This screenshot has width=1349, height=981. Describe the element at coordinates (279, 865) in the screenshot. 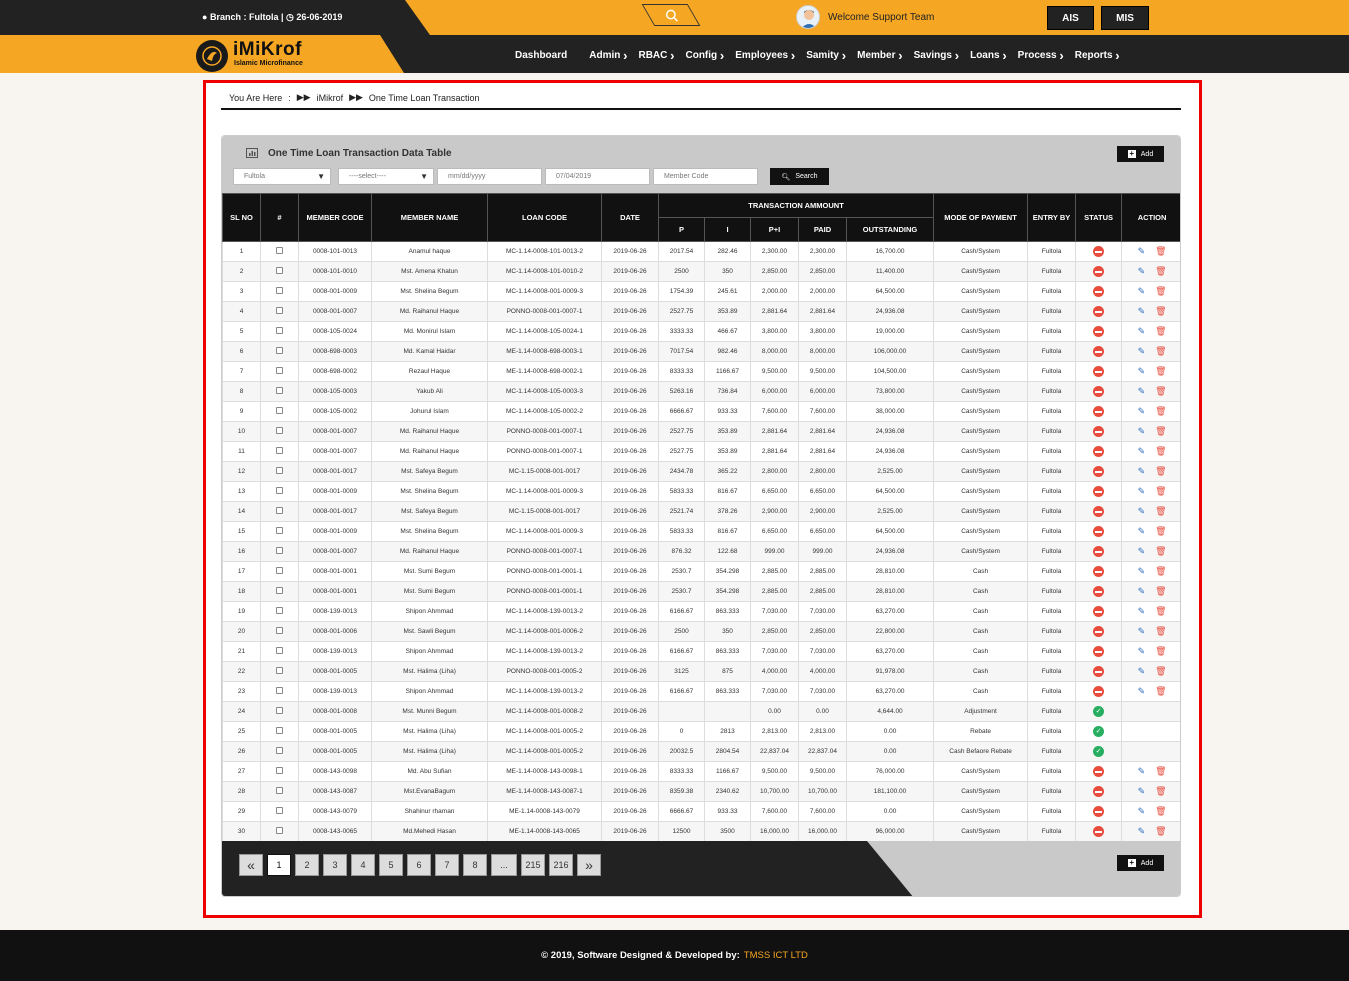

I see `pagination-page: 1` at that location.